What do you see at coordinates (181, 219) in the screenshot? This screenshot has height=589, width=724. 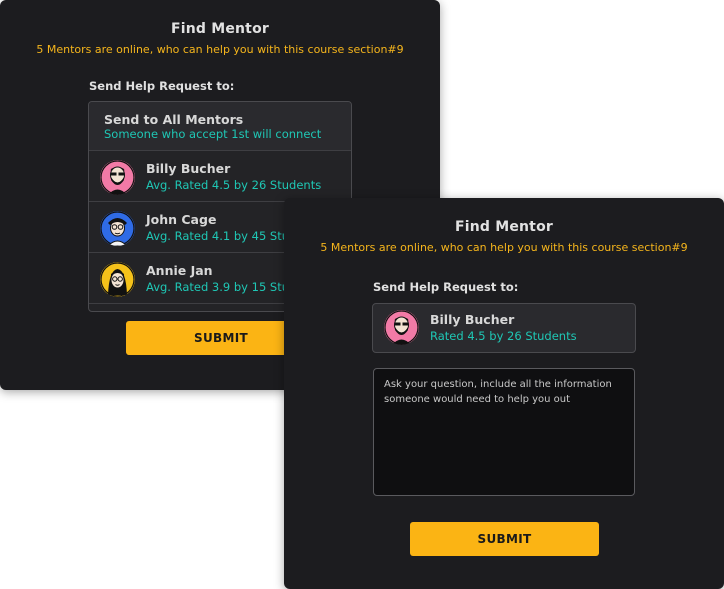 I see `mentor-name: John Cage` at bounding box center [181, 219].